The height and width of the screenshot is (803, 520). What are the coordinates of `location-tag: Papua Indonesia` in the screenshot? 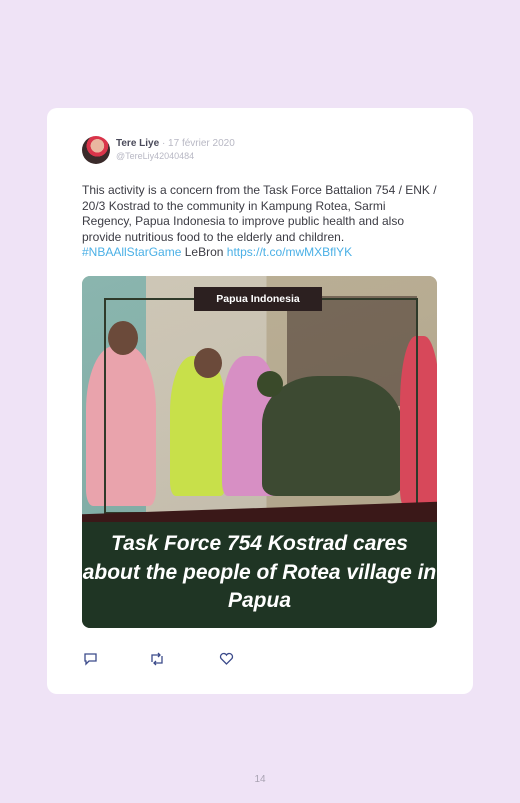 It's located at (258, 299).